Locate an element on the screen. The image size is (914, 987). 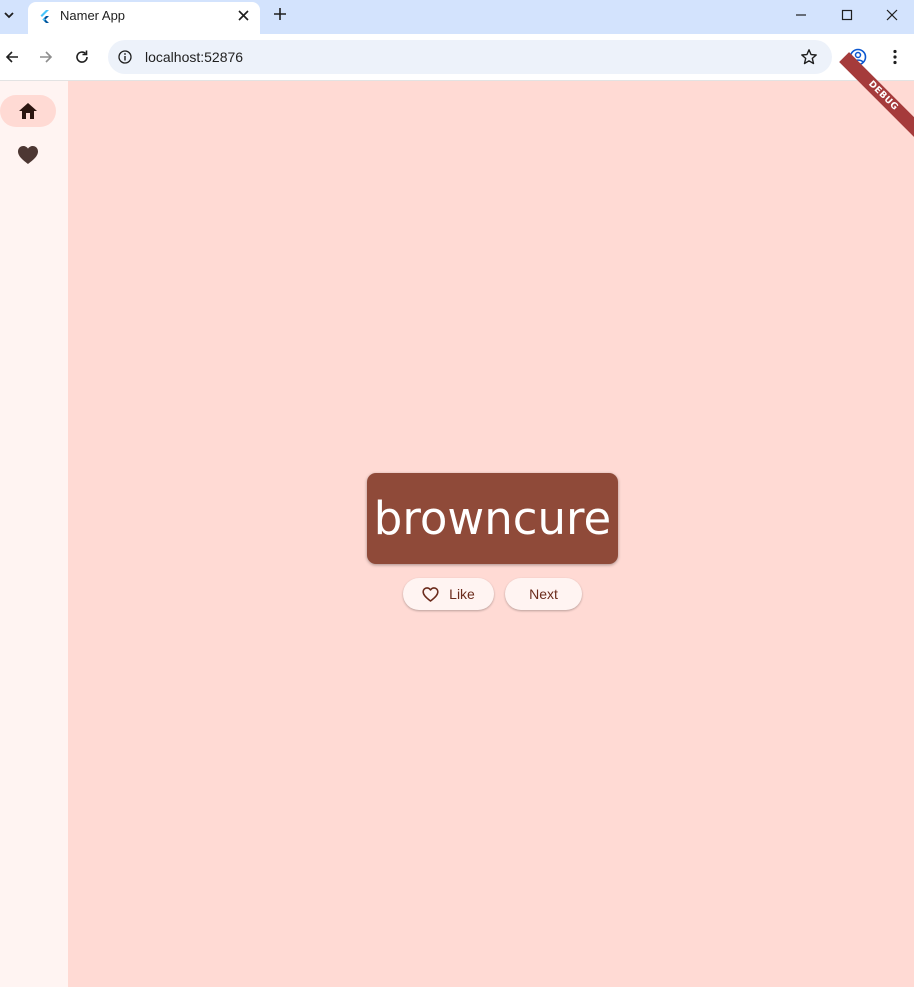
more-vertical-icon is located at coordinates (895, 57).